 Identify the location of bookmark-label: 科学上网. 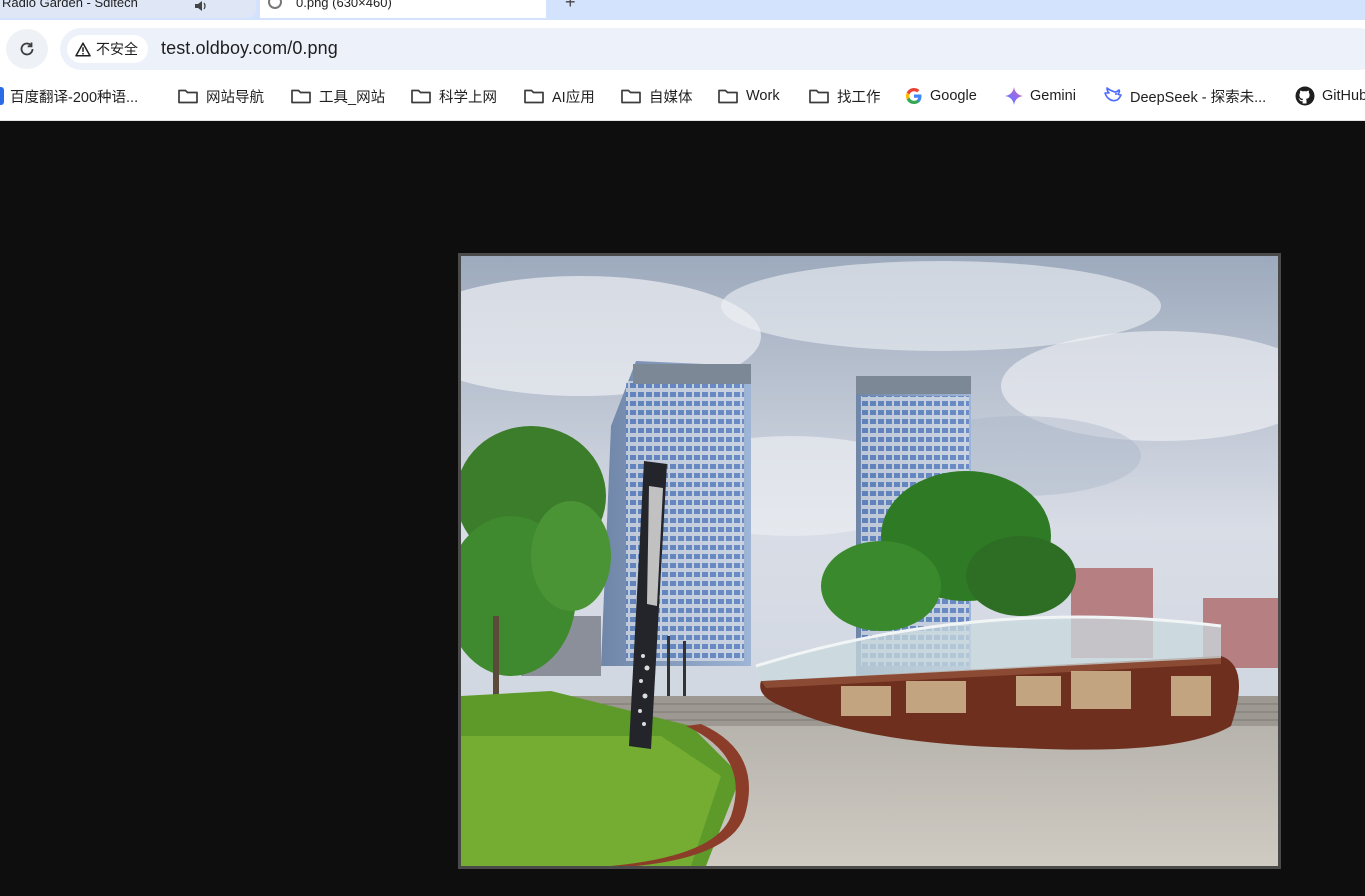
(468, 97).